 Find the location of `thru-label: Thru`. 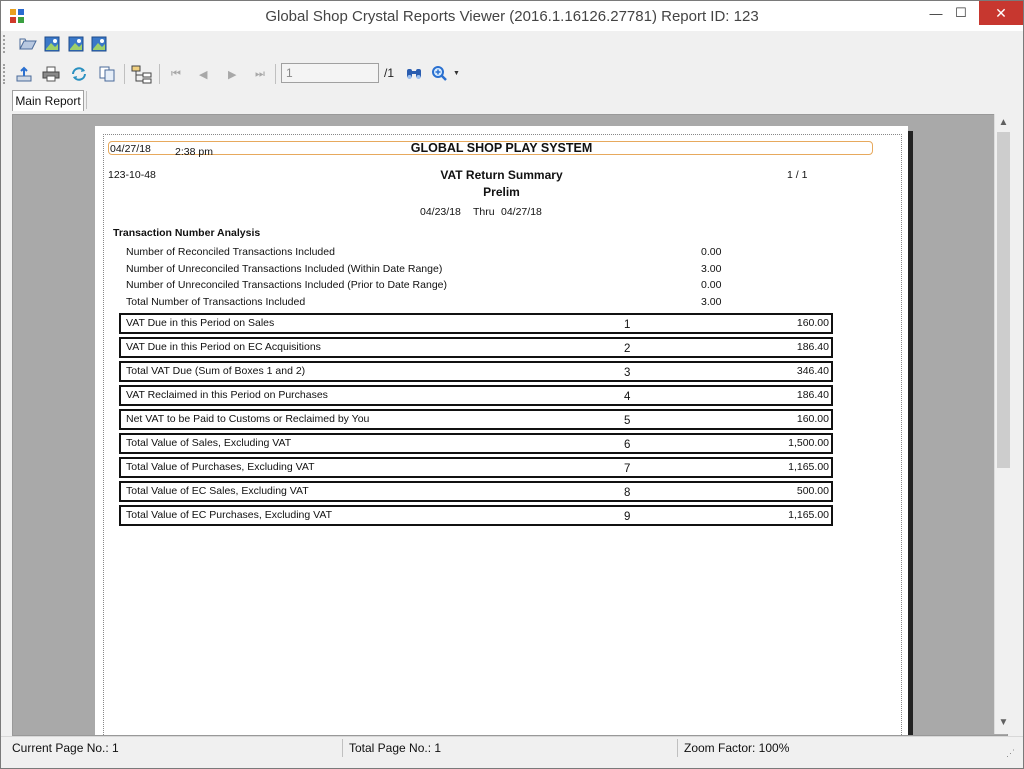

thru-label: Thru is located at coordinates (484, 212).